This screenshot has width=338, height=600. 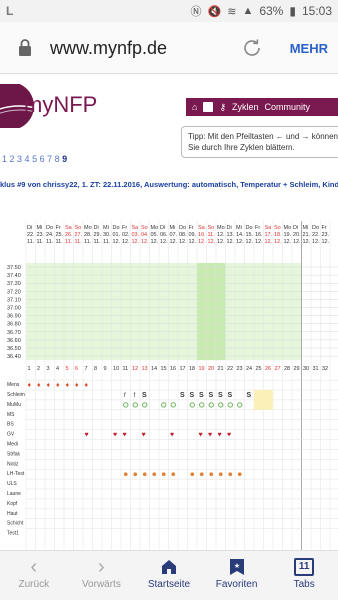 What do you see at coordinates (162, 228) in the screenshot?
I see `weekday-label: Di` at bounding box center [162, 228].